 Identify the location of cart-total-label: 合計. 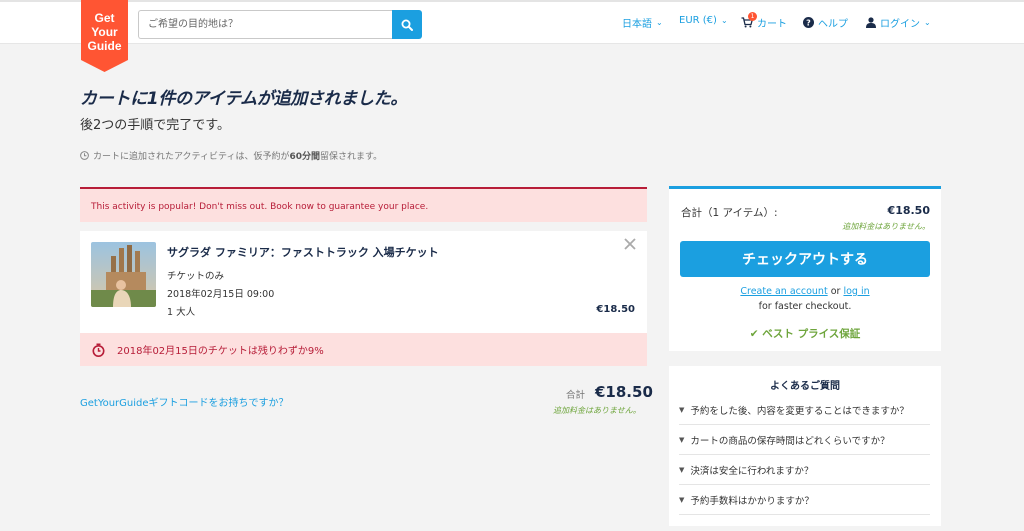
(576, 395).